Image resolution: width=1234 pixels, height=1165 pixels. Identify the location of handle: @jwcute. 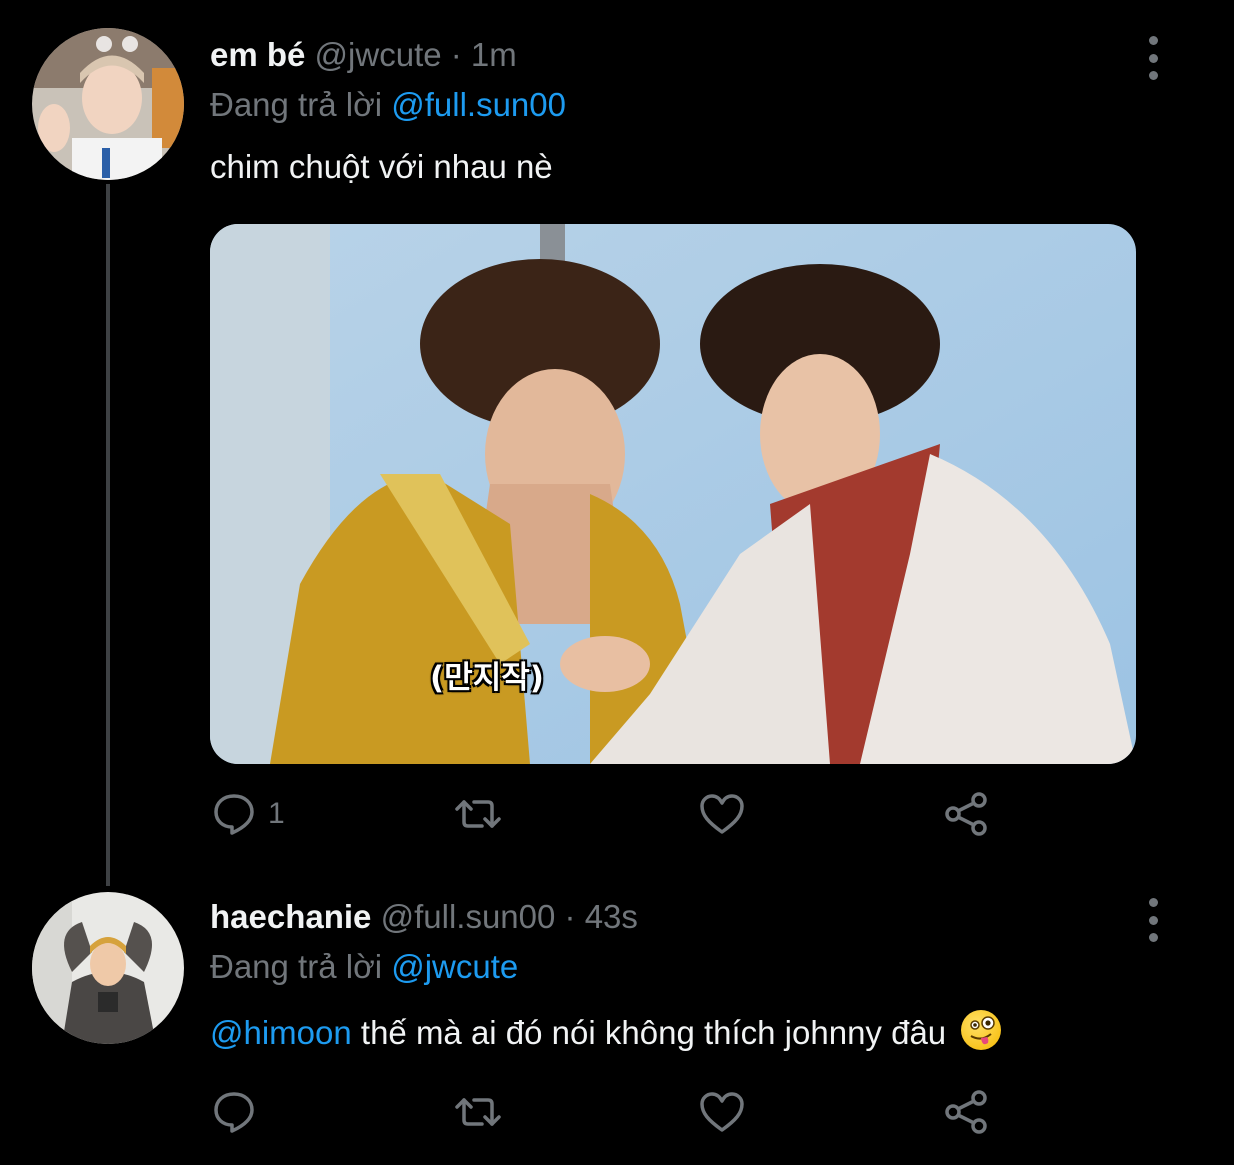
(378, 54).